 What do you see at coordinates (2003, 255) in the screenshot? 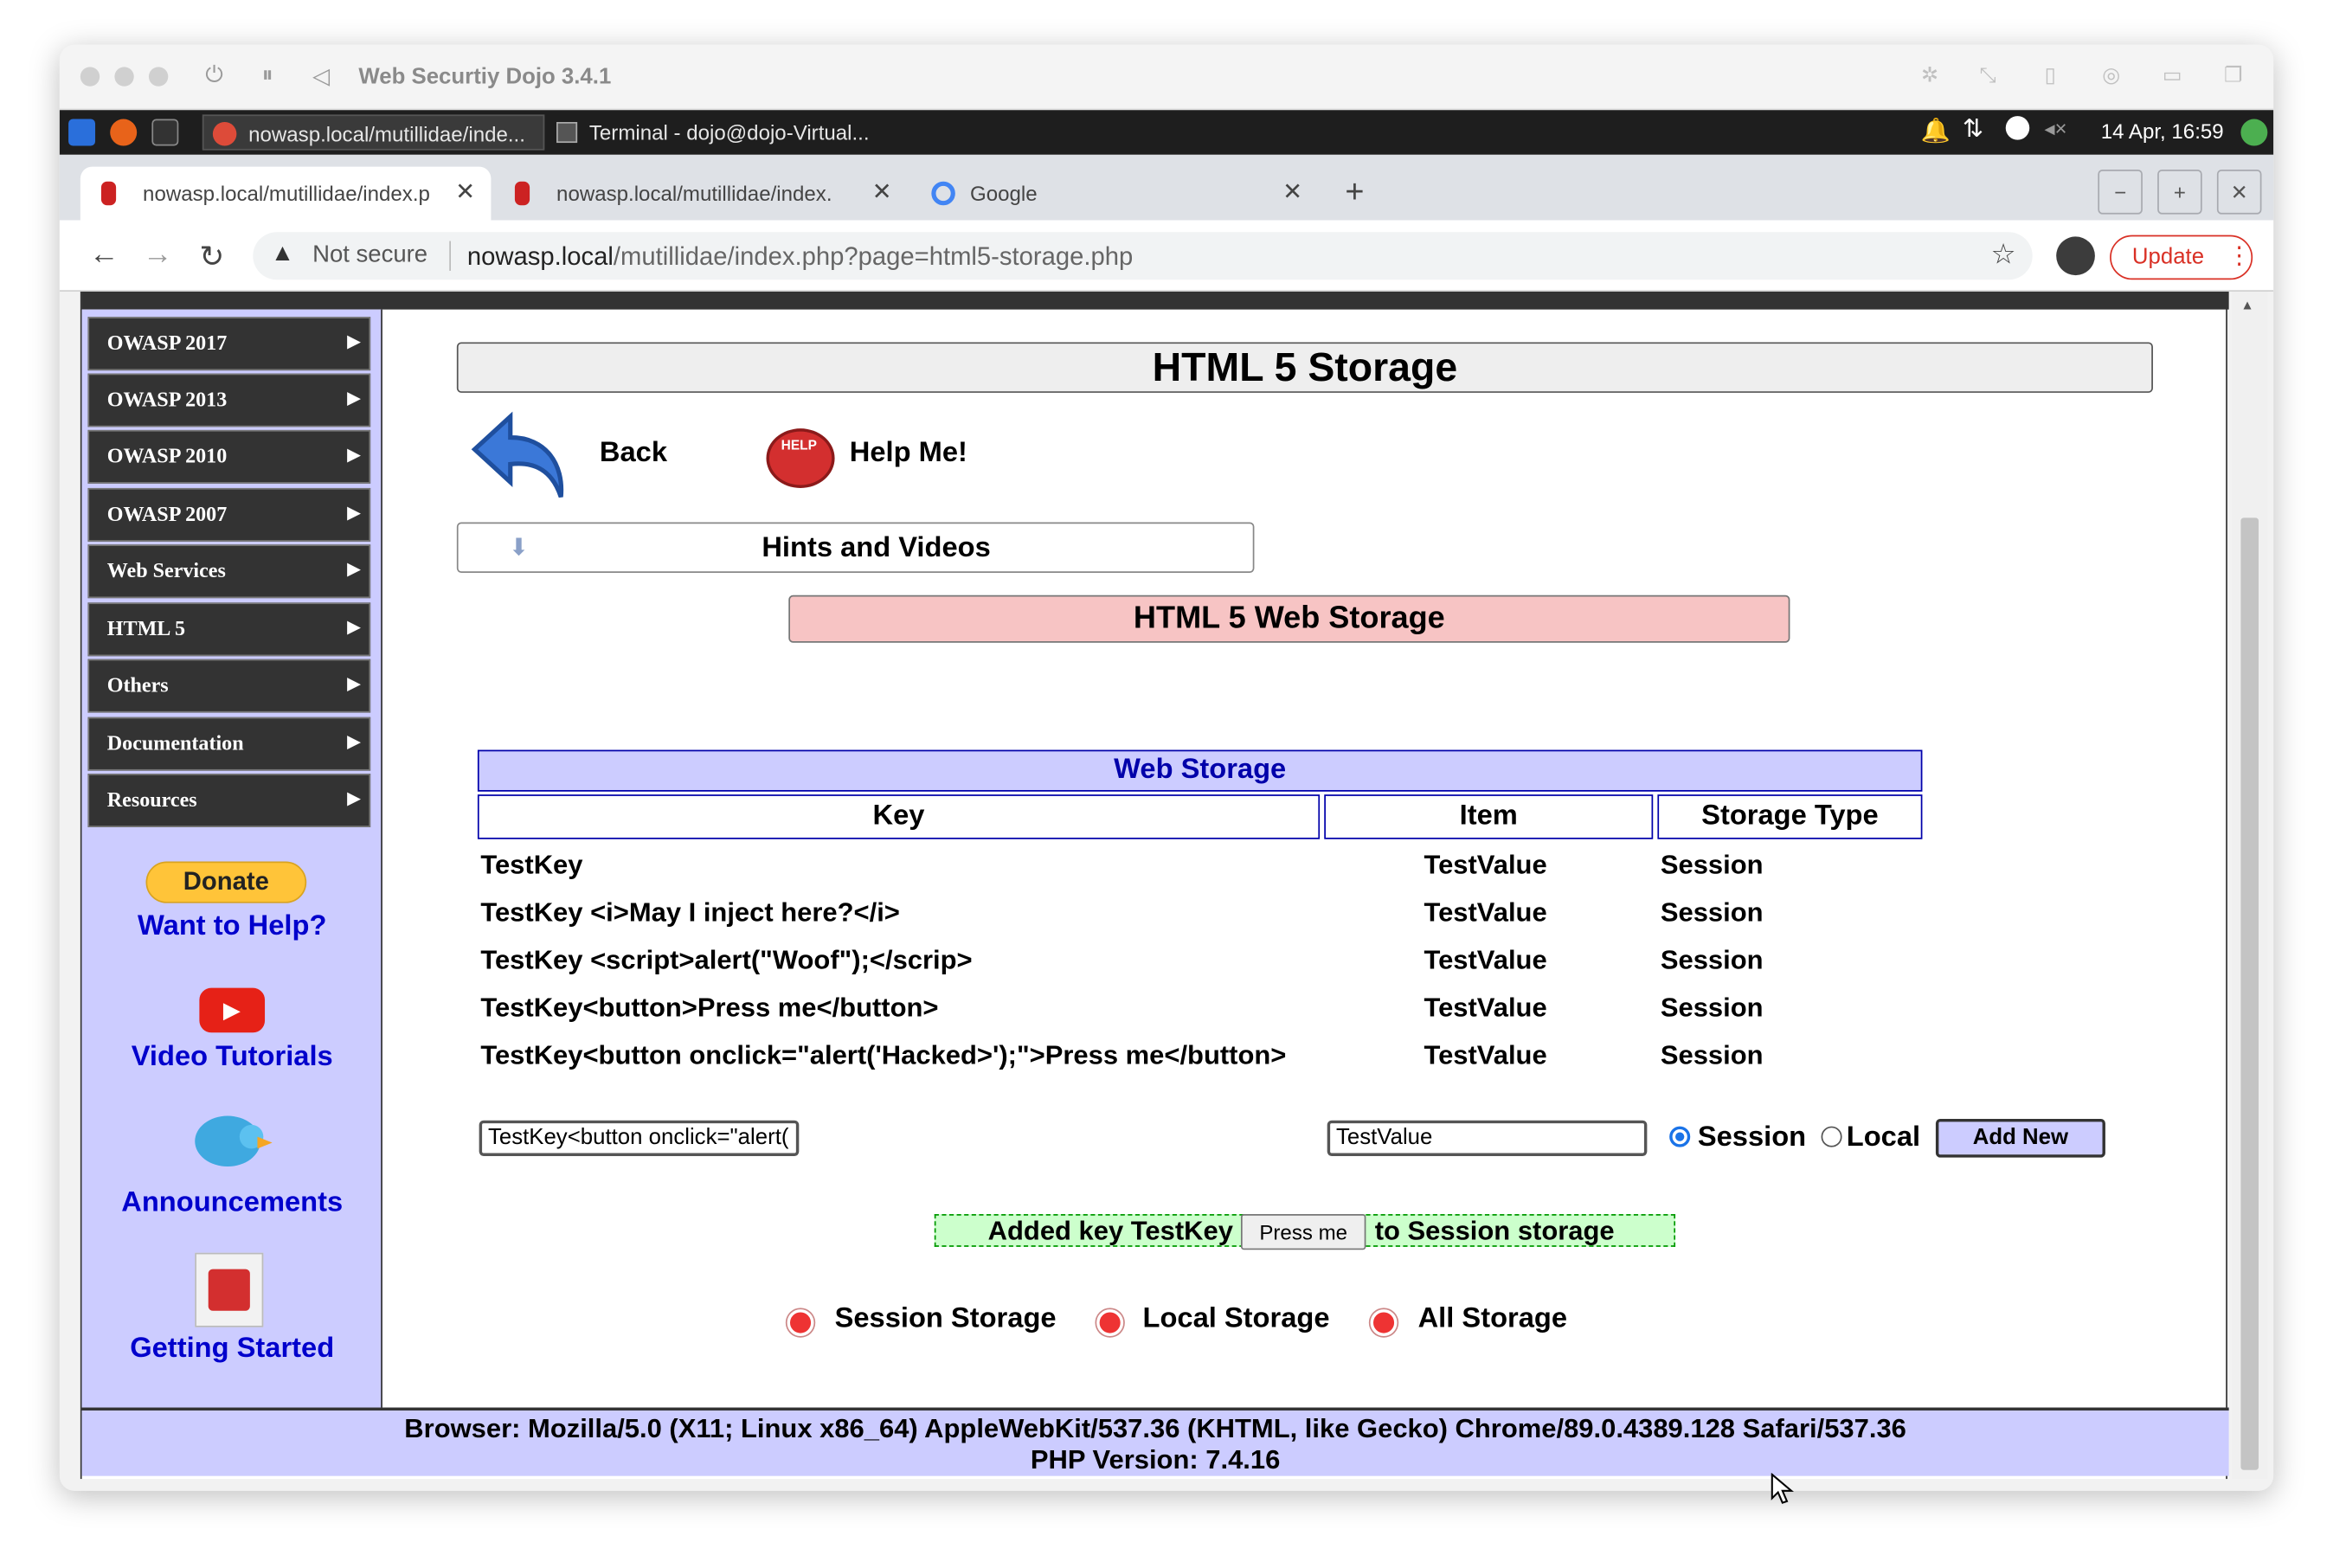
I see `star-icon: ☆` at bounding box center [2003, 255].